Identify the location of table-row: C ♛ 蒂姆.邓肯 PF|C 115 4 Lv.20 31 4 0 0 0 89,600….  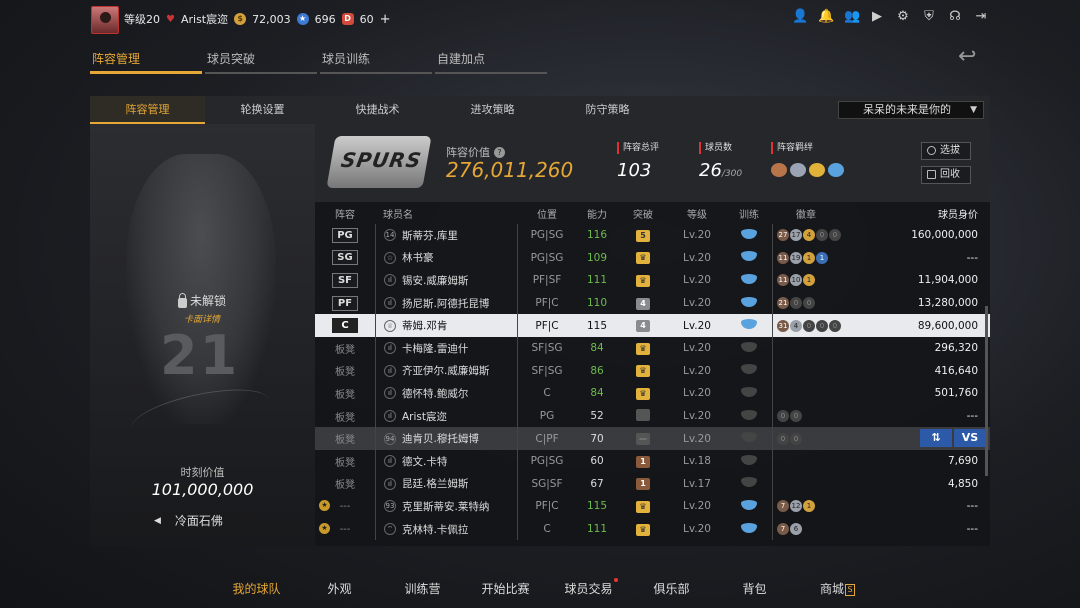
(652, 325).